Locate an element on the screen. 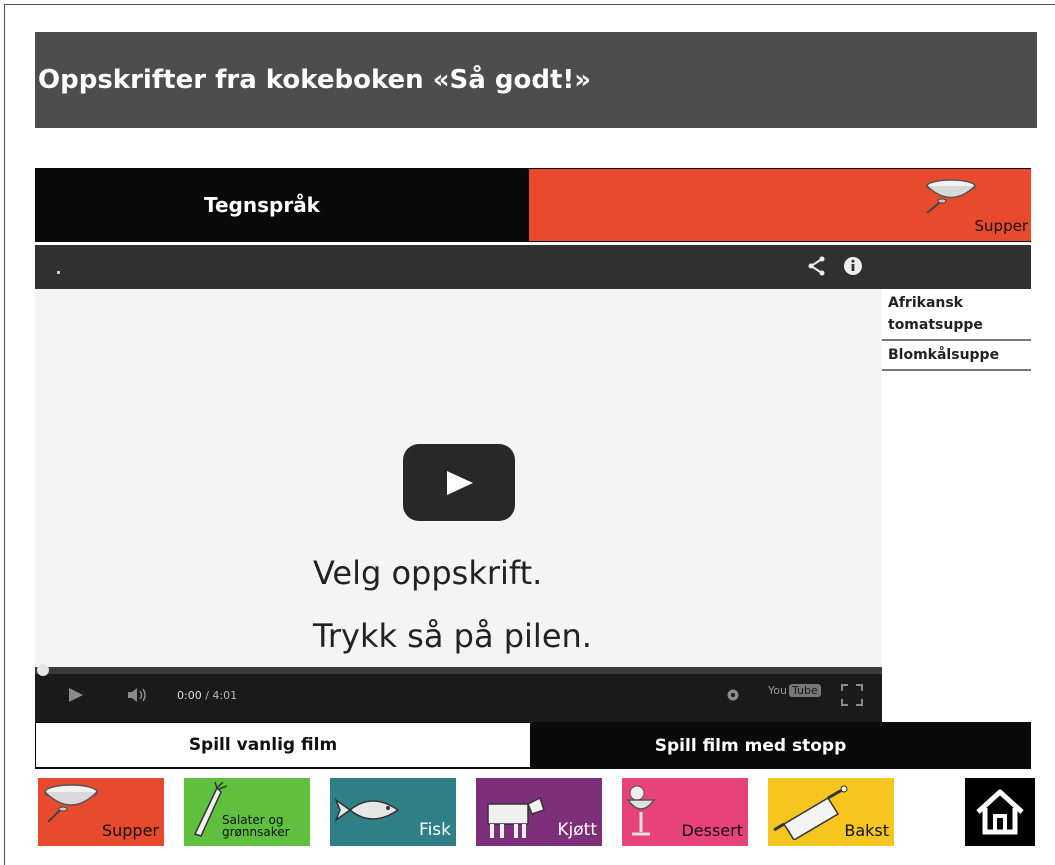 Image resolution: width=1055 pixels, height=865 pixels. progress-bar is located at coordinates (458, 670).